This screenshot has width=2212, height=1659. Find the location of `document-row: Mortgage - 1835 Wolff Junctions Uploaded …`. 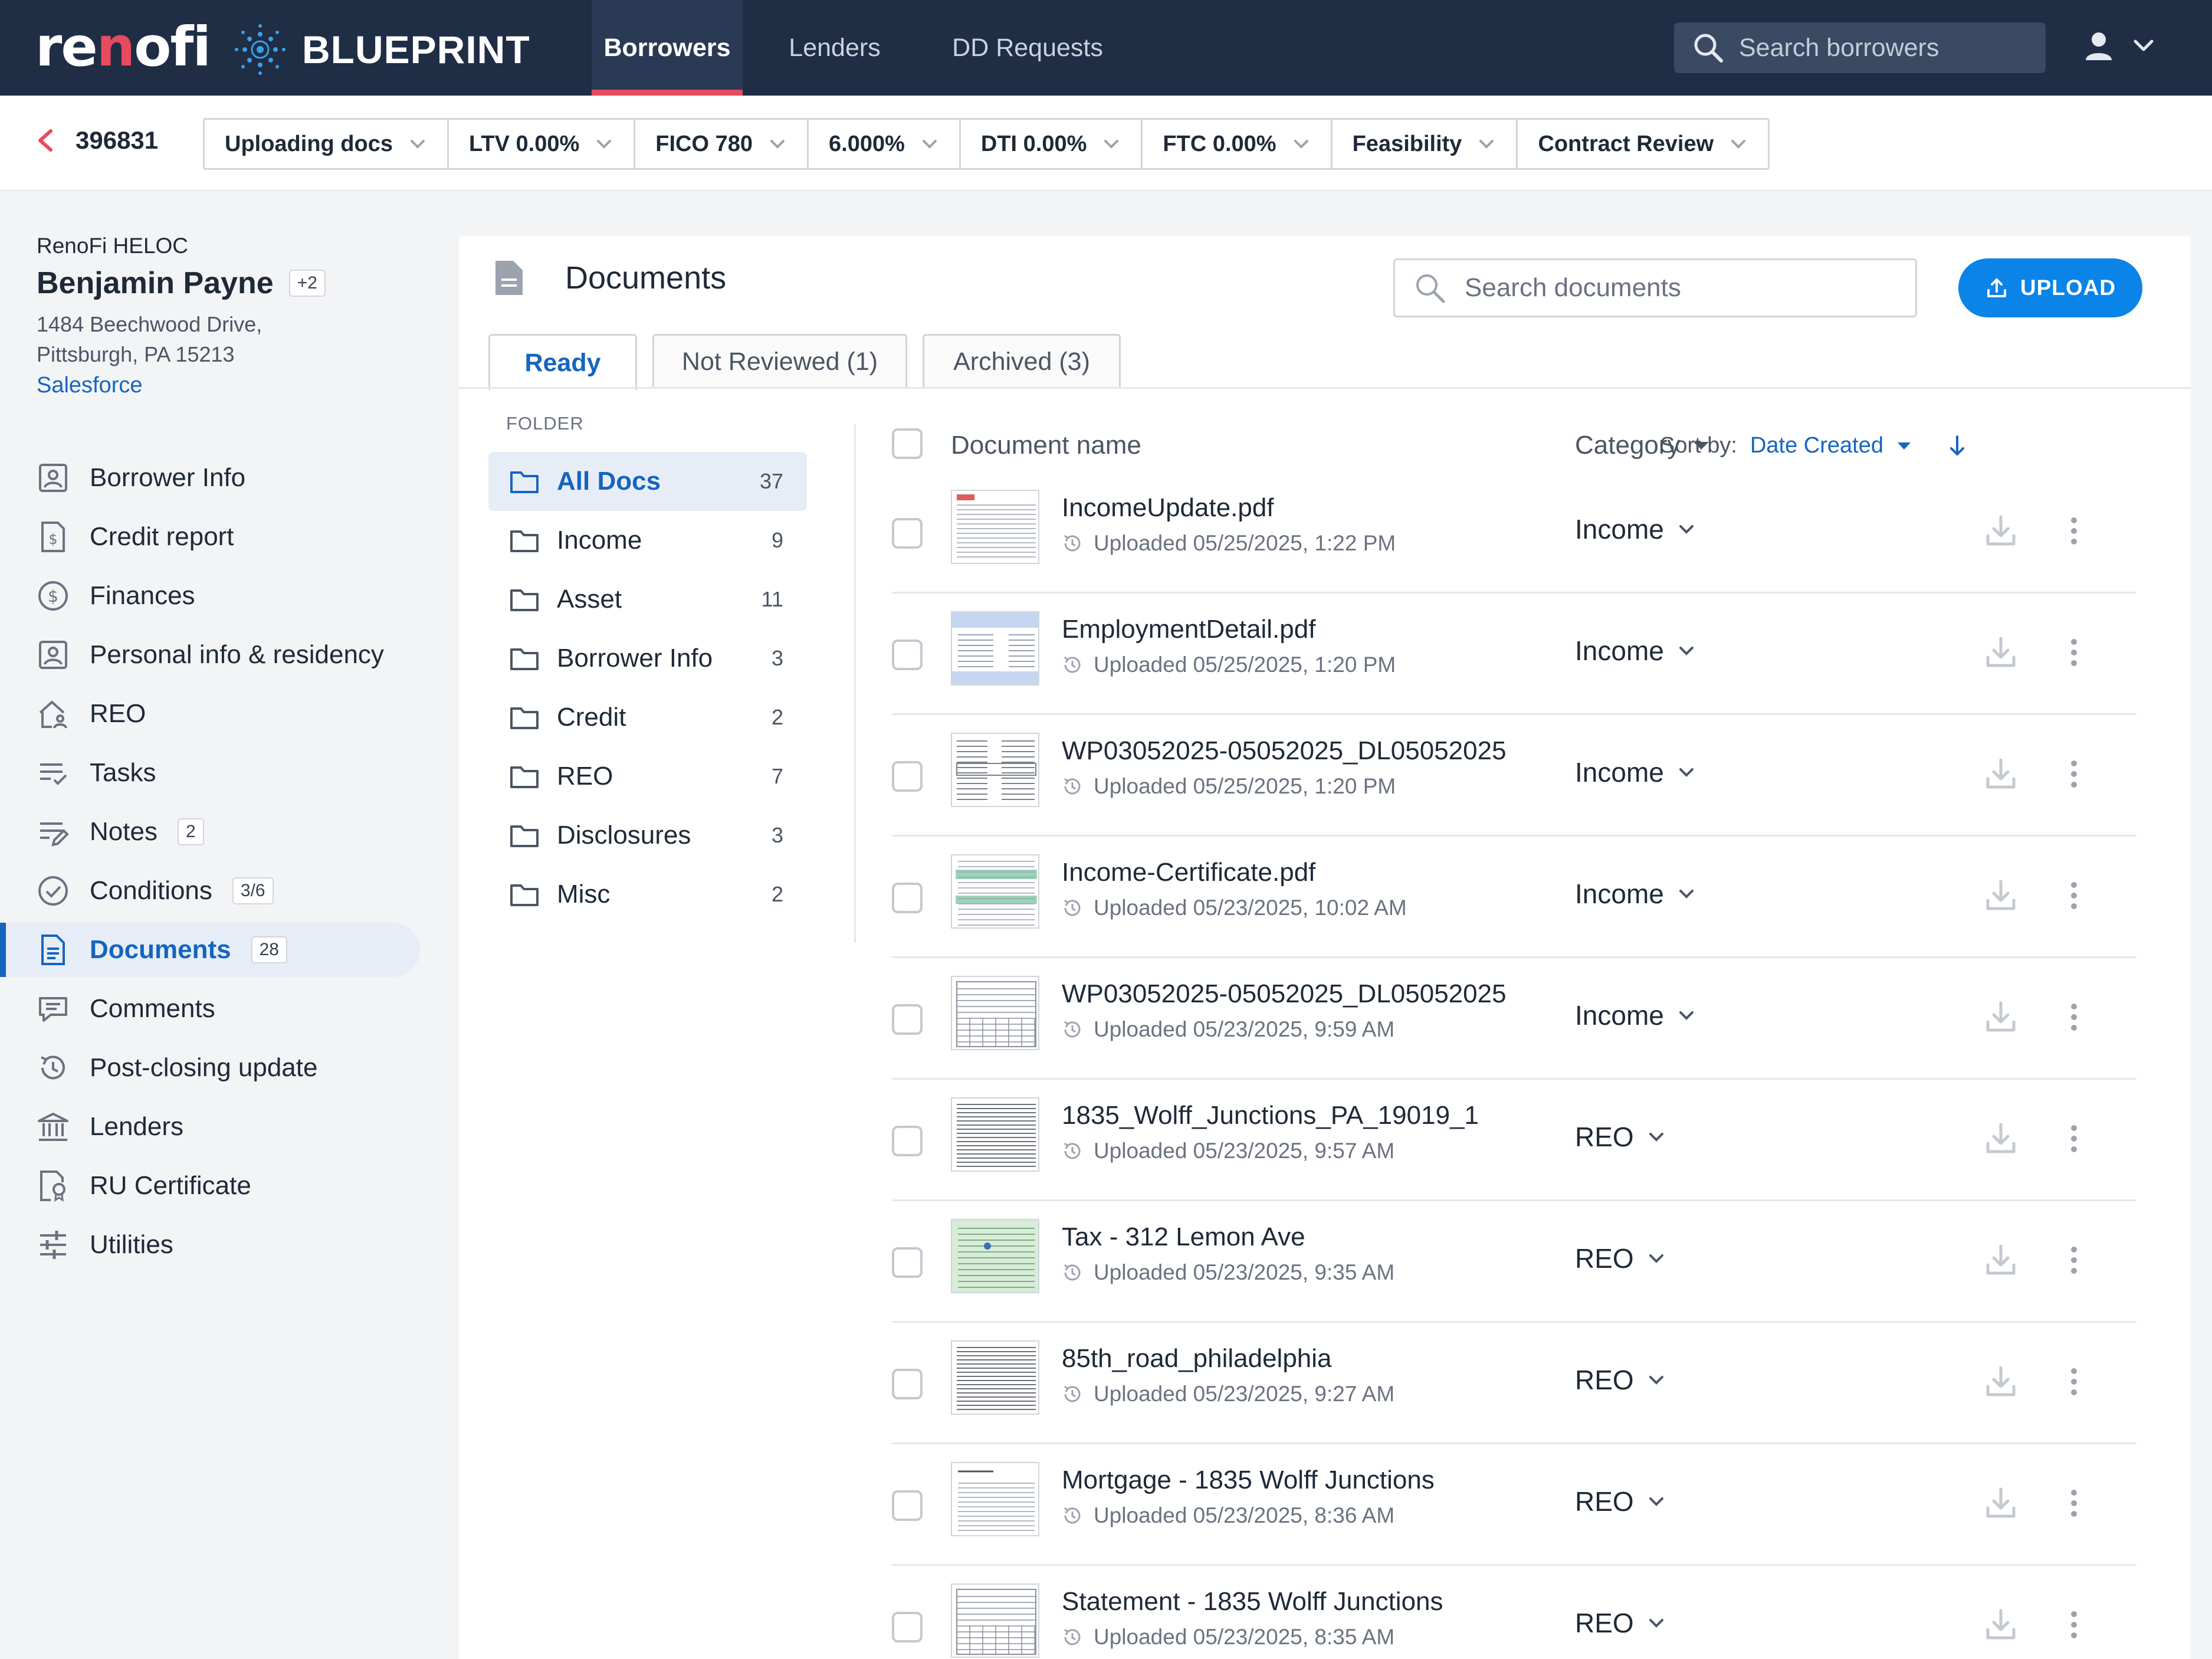

document-row: Mortgage - 1835 Wolff Junctions Uploaded … is located at coordinates (1514, 1505).